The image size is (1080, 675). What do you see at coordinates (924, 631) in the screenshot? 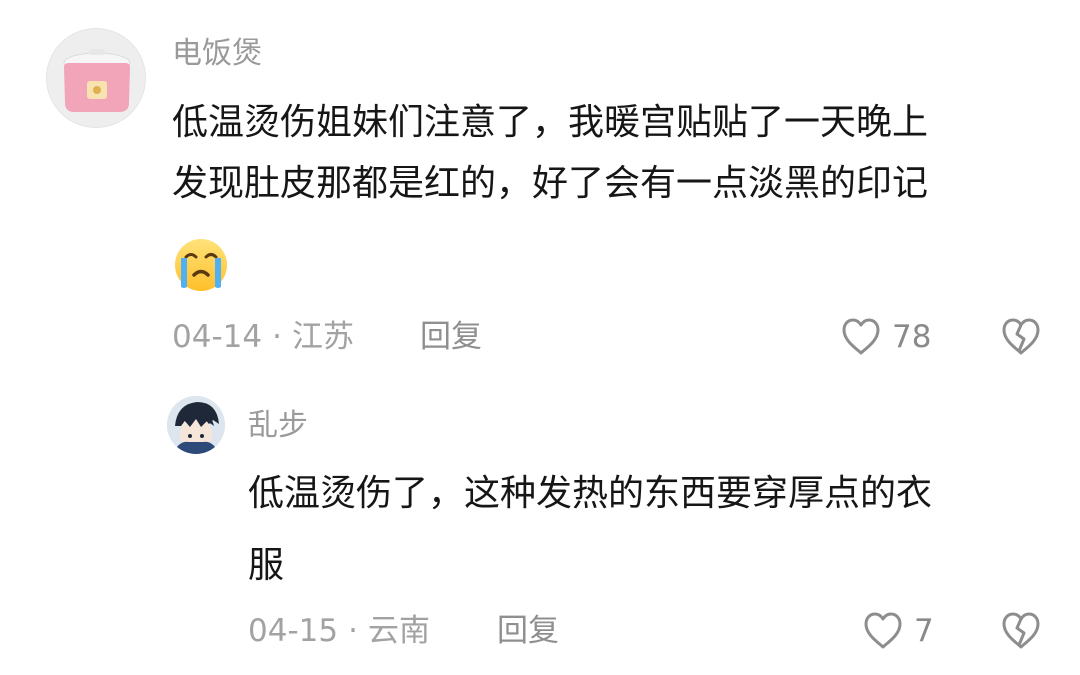
I see `reply-like-count: 7` at bounding box center [924, 631].